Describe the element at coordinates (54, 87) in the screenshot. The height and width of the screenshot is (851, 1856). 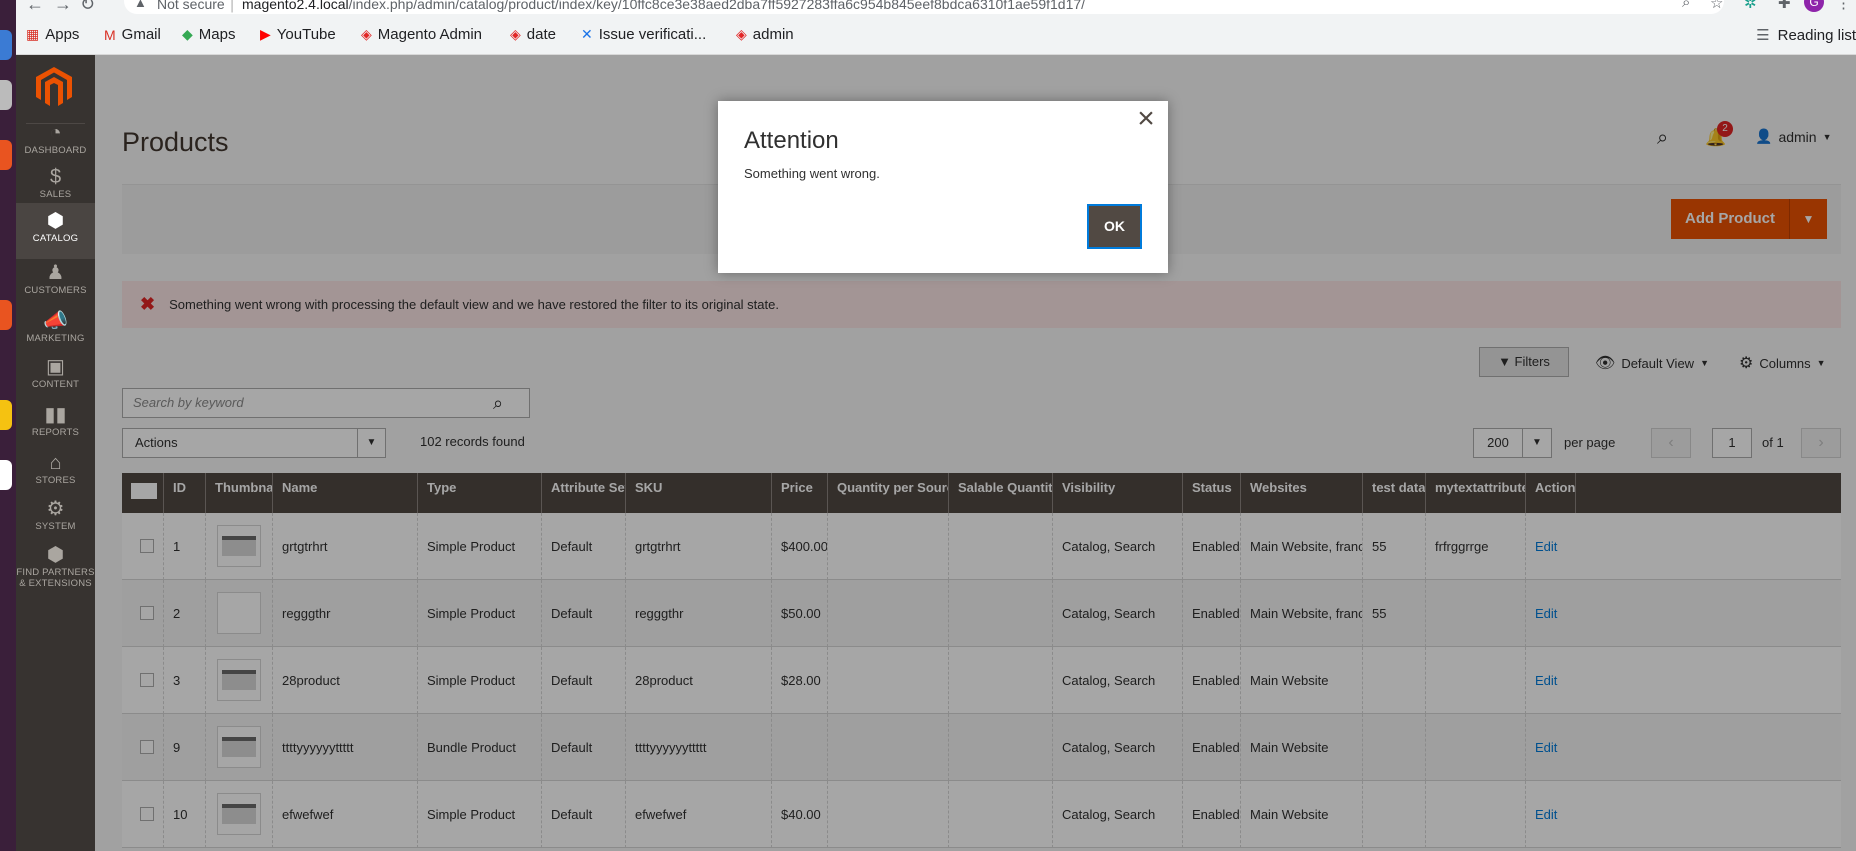
I see `magento-logo` at that location.